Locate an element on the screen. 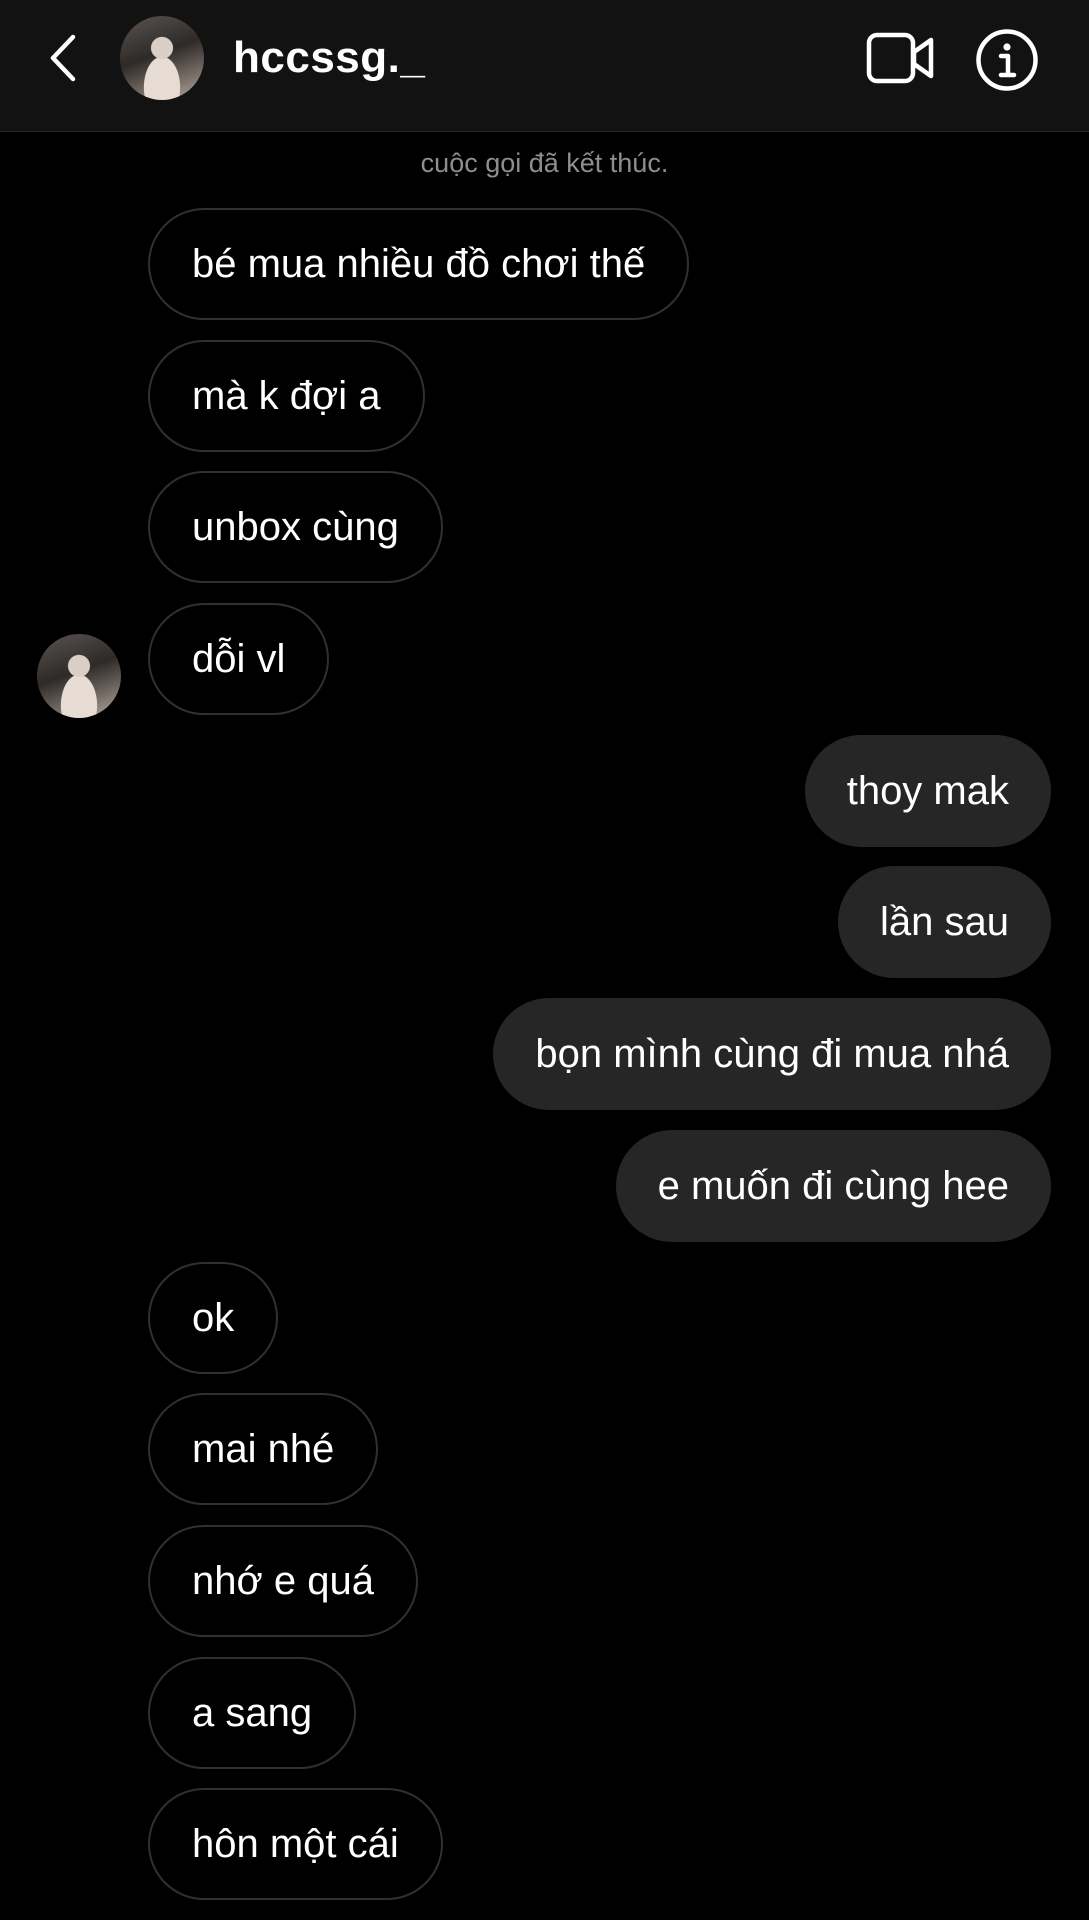 This screenshot has height=1920, width=1089. message-bubble-incoming: nhớ e quá is located at coordinates (283, 1581).